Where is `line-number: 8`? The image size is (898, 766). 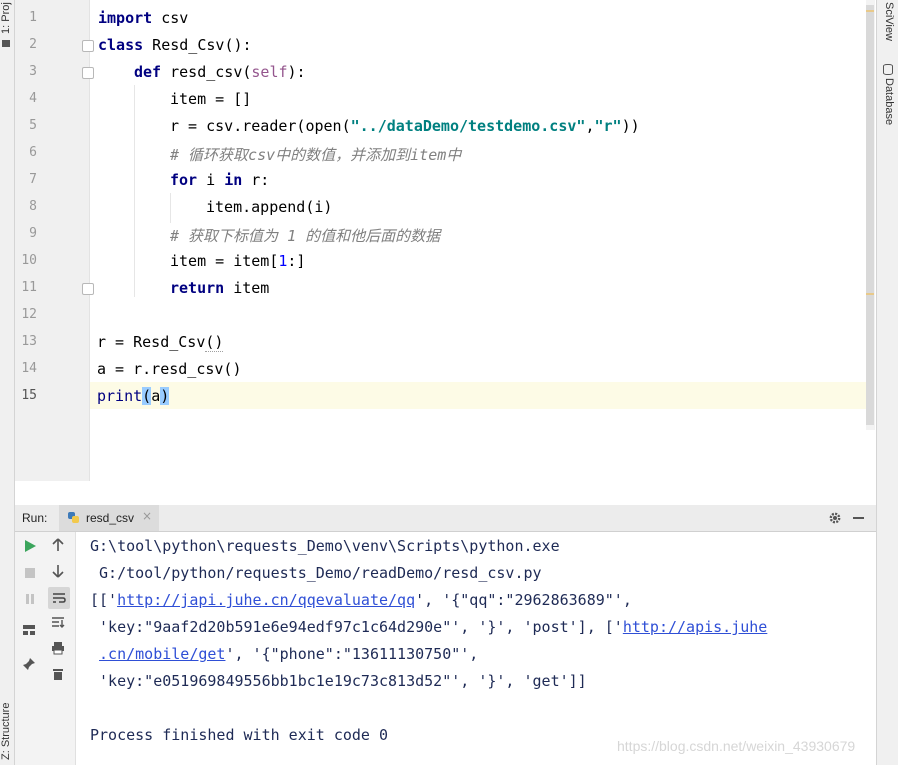
line-number: 8 is located at coordinates (33, 206).